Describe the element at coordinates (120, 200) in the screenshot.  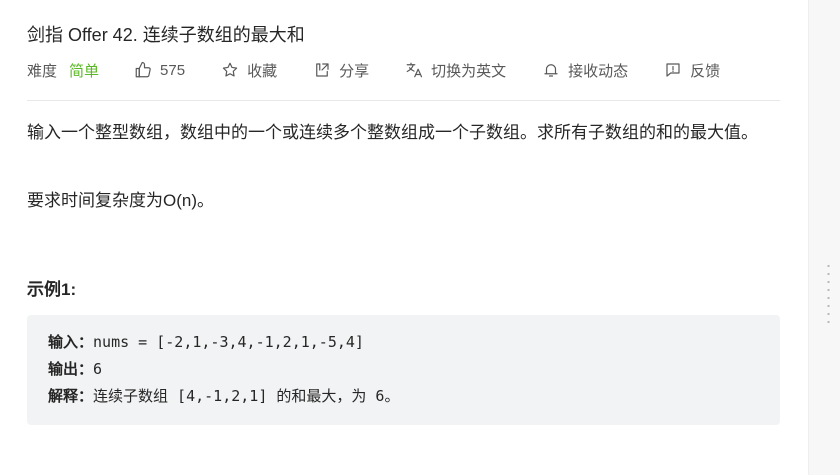
I see `problem-requirement: 要求时间复杂度为O(n)。` at that location.